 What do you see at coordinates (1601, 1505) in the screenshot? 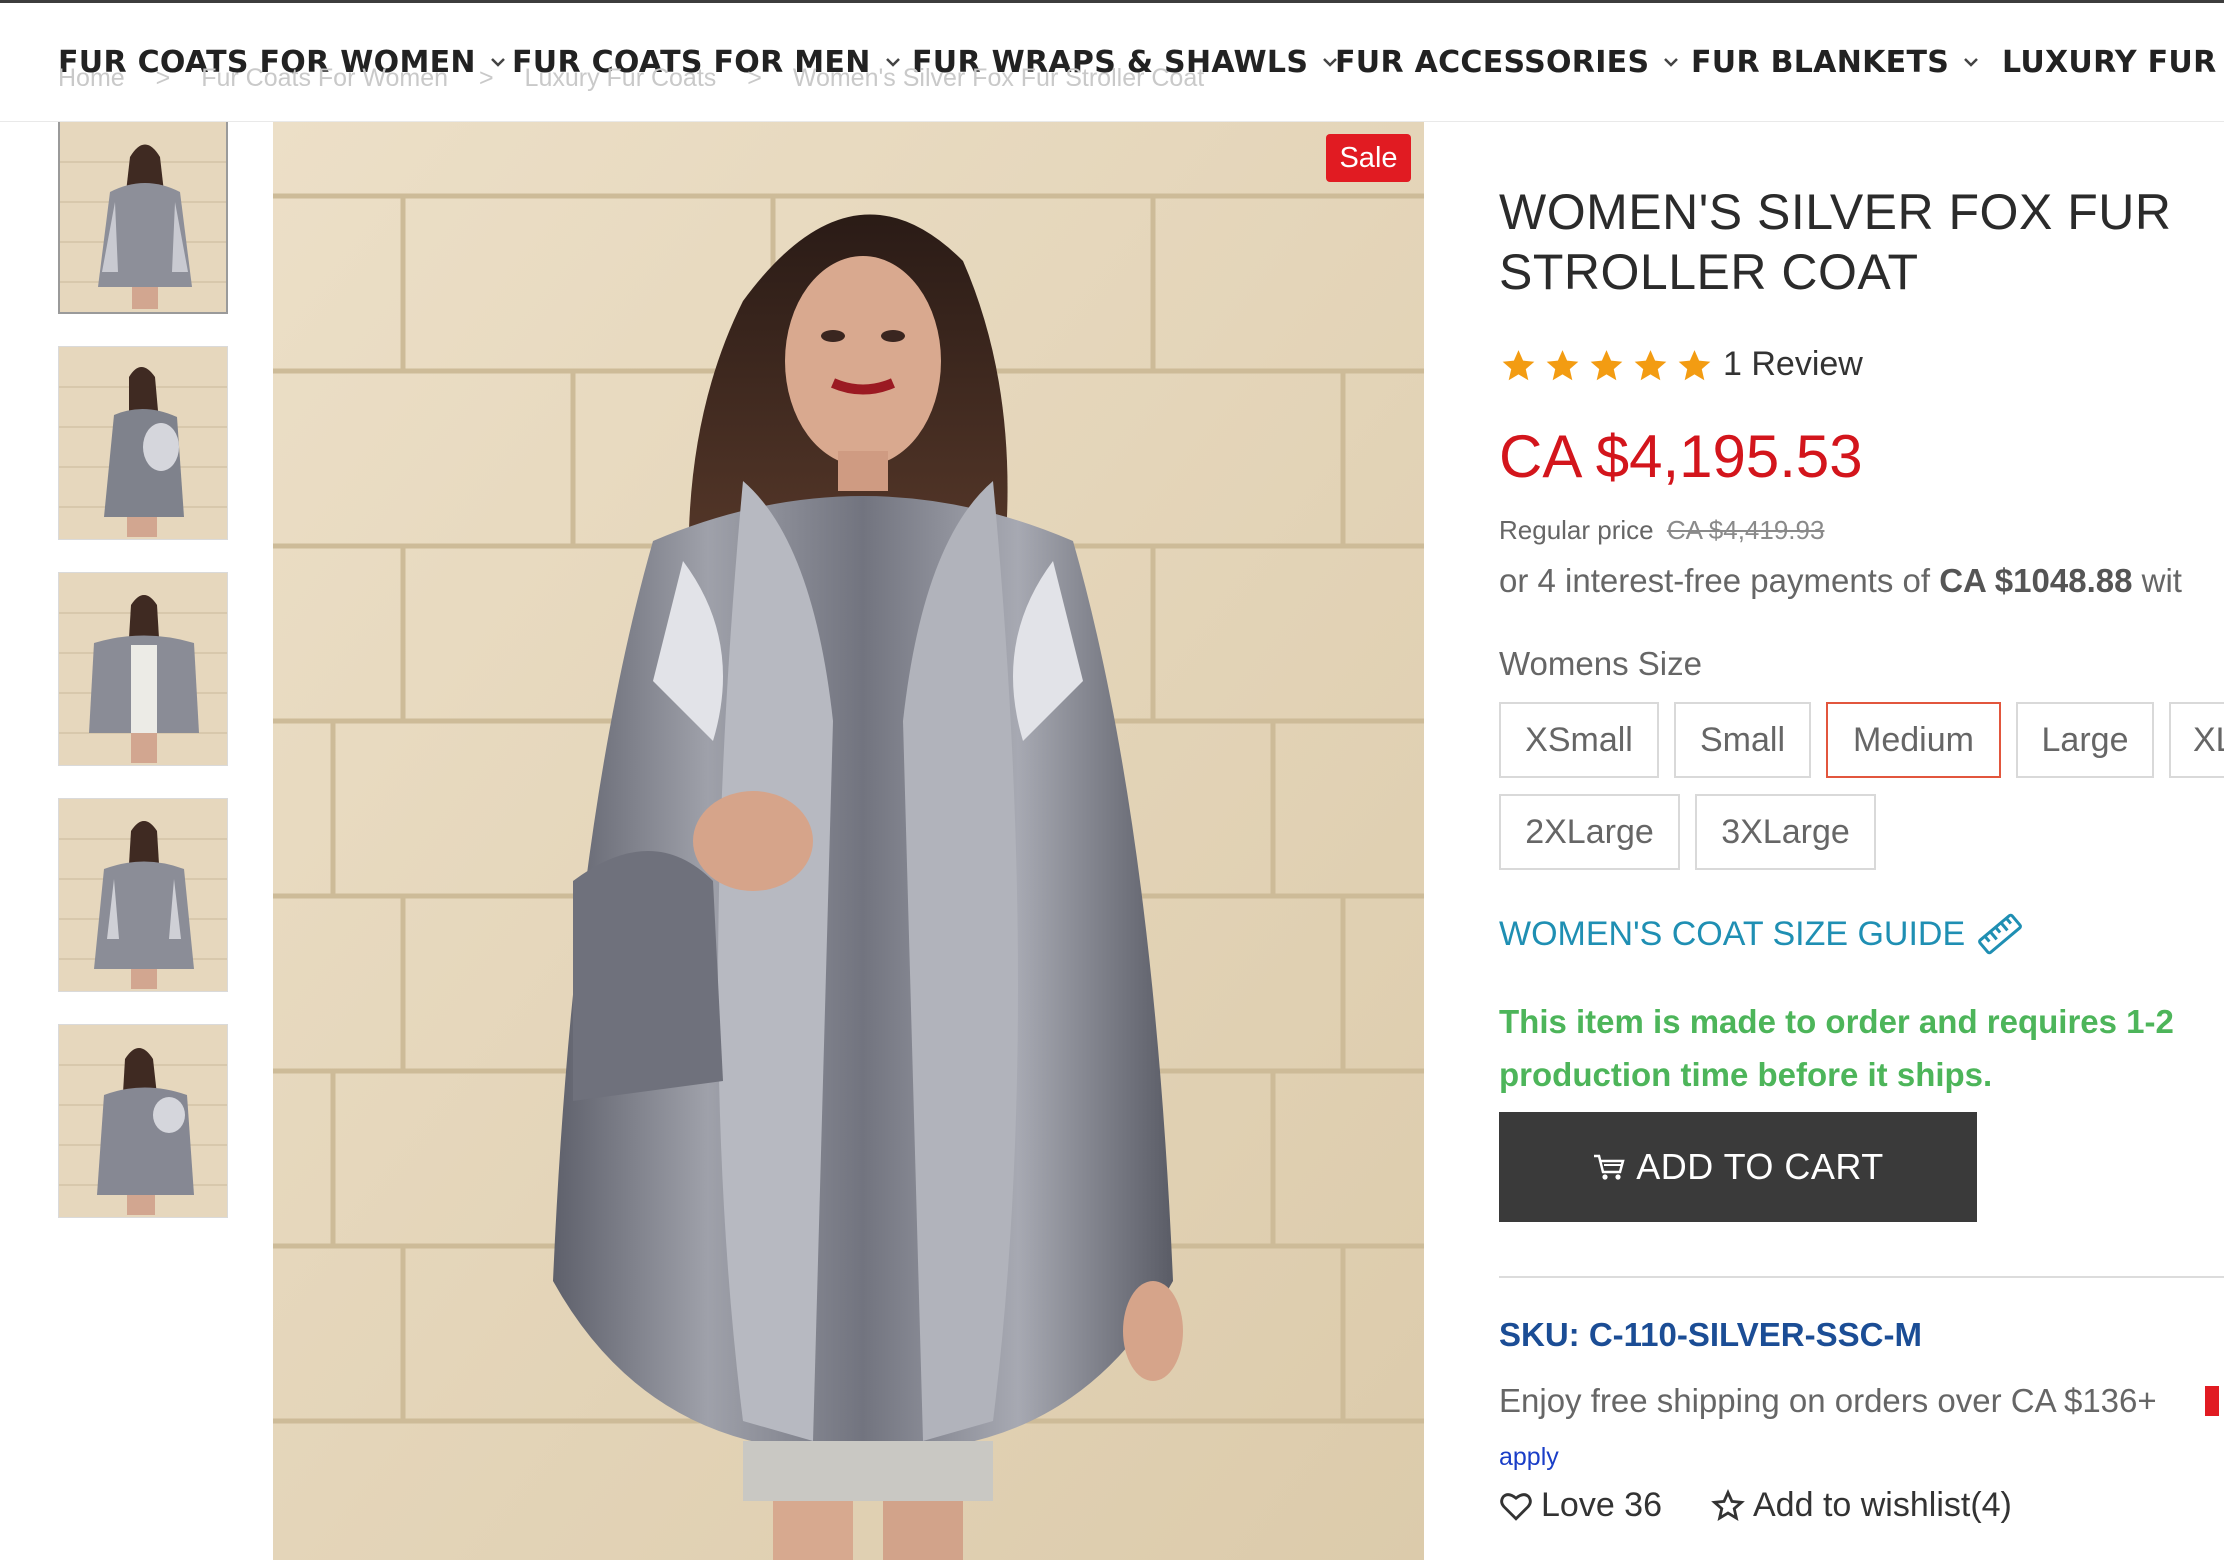
I see `love-count: Love 36` at bounding box center [1601, 1505].